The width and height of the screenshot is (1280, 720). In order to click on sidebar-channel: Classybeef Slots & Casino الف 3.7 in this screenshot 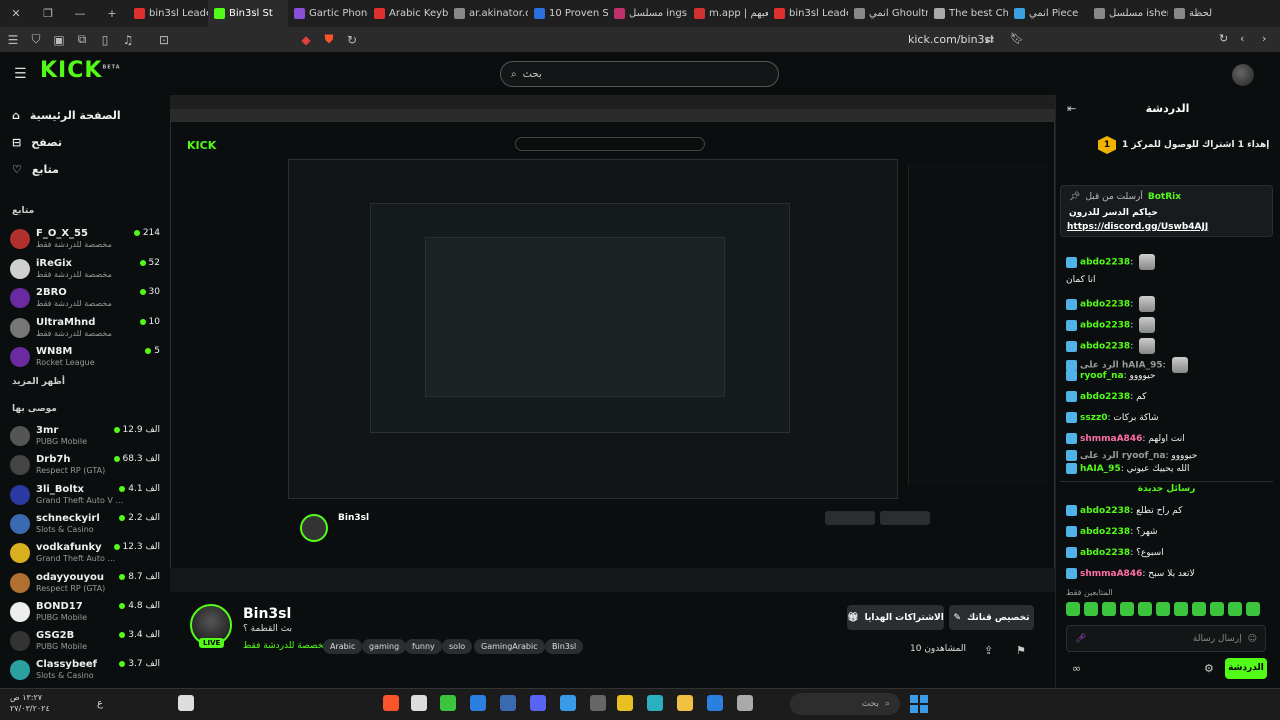, I will do `click(85, 671)`.